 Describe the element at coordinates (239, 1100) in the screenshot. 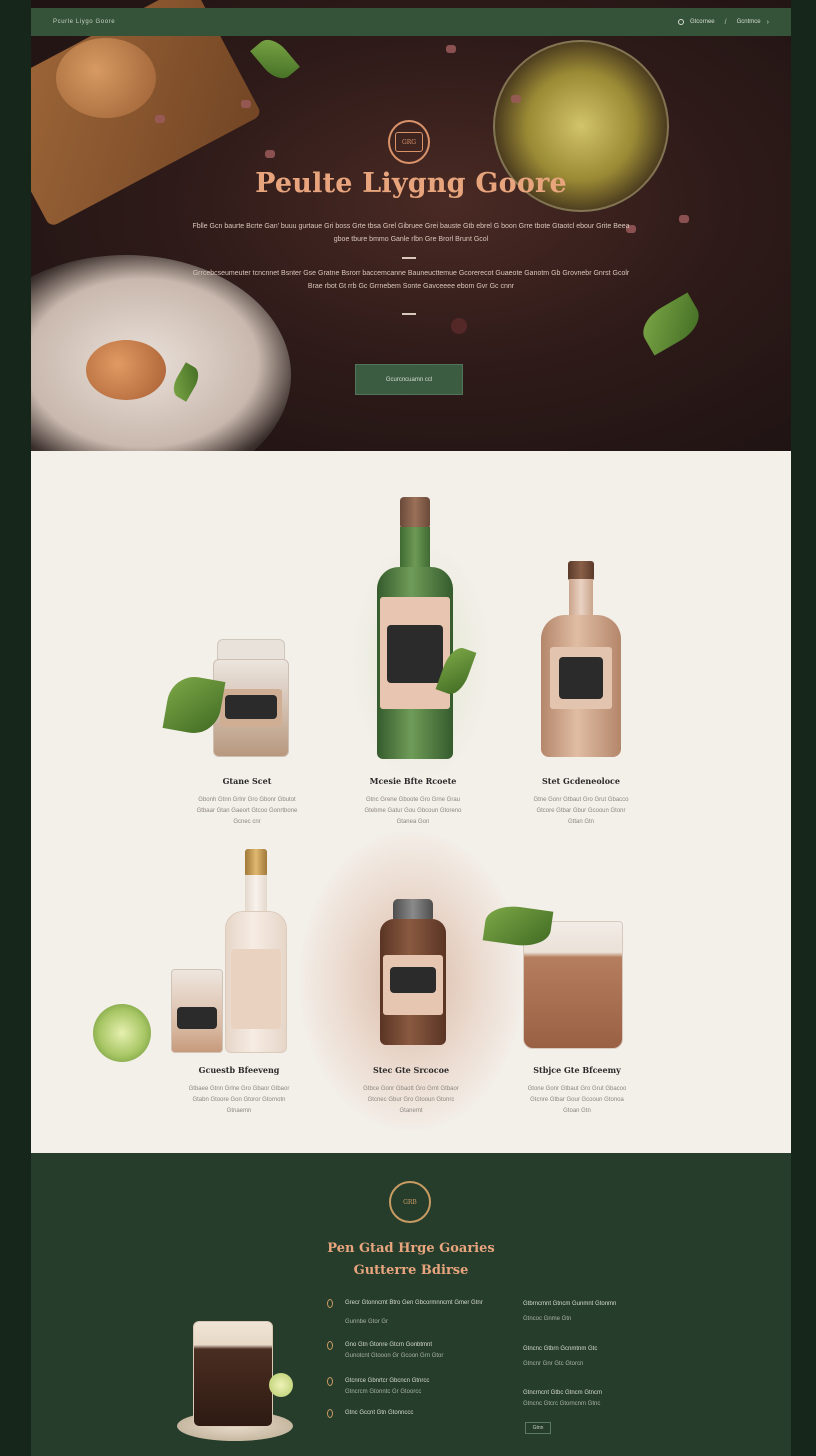

I see `product-desc: Gtabn Gtoore Gon Gtoror Gtornotn` at that location.